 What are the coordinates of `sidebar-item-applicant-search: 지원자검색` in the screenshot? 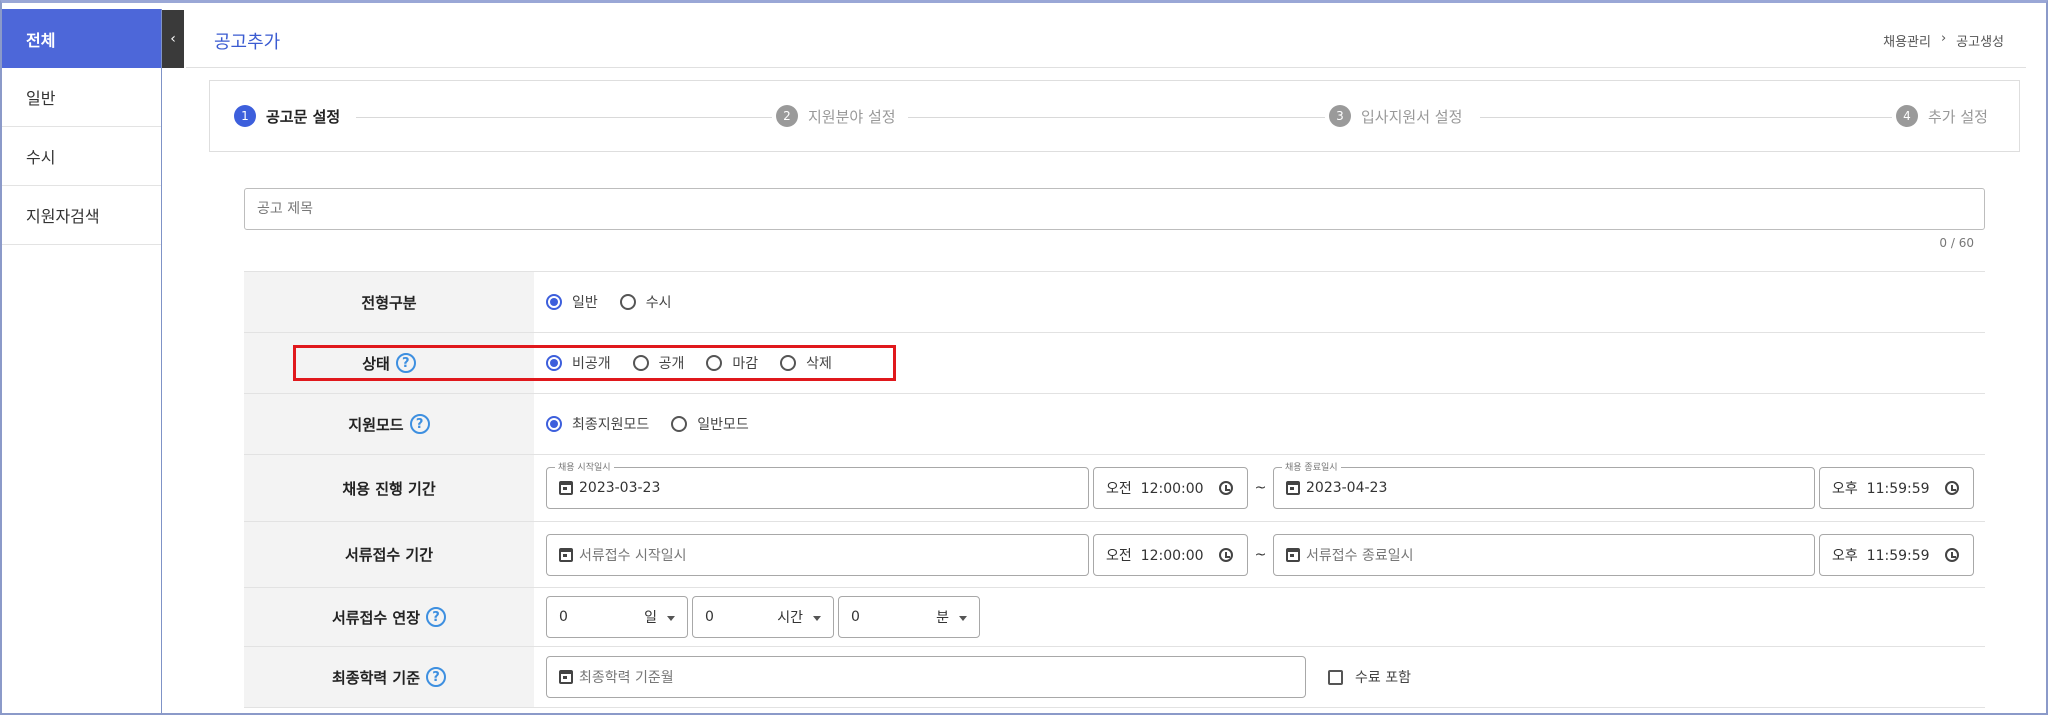 It's located at (81, 215).